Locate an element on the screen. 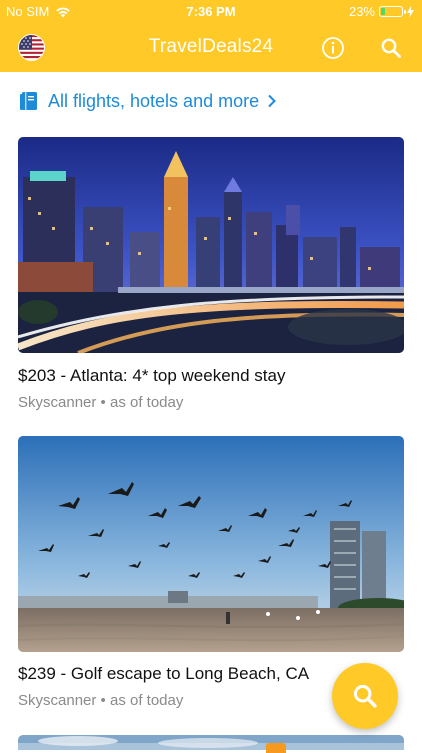 The image size is (422, 753). info-icon is located at coordinates (333, 48).